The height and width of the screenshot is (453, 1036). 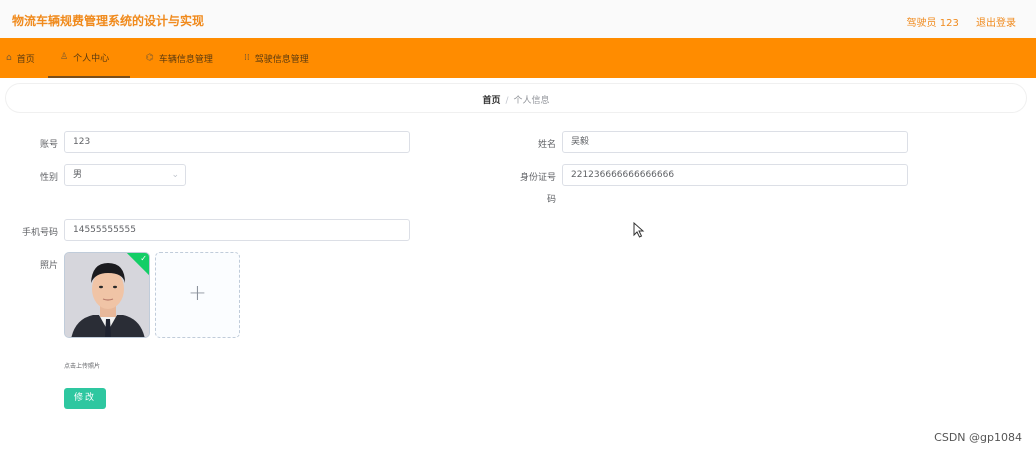 I want to click on nav-item-driving-management: ⁞⁞ 驾驶信息管理, so click(x=276, y=58).